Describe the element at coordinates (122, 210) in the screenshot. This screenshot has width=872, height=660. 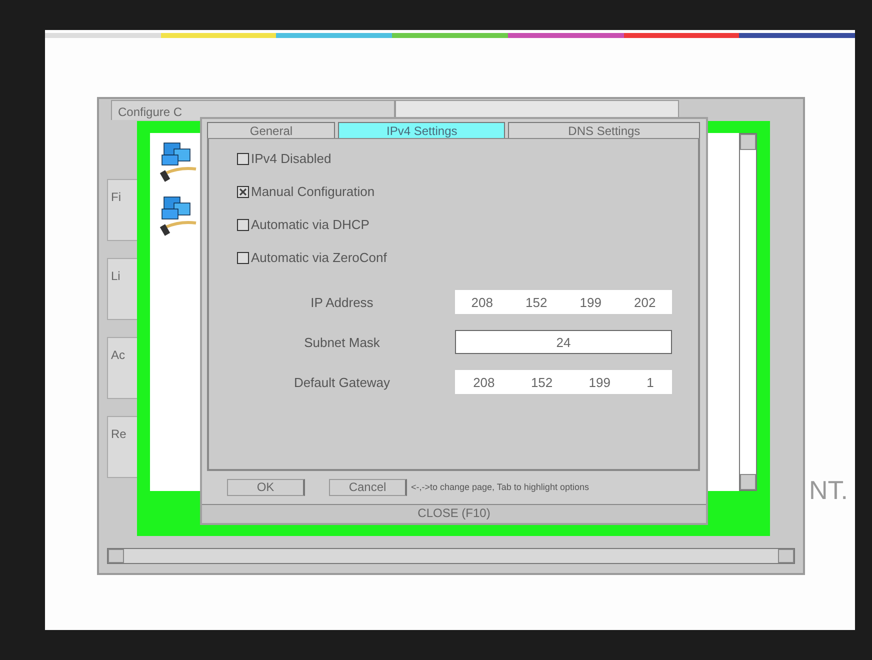
I see `side-tab: Fi` at that location.